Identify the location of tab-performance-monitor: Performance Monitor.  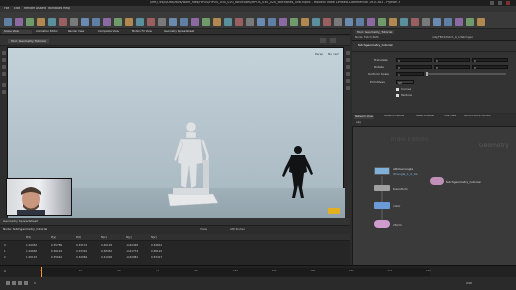
(477, 116).